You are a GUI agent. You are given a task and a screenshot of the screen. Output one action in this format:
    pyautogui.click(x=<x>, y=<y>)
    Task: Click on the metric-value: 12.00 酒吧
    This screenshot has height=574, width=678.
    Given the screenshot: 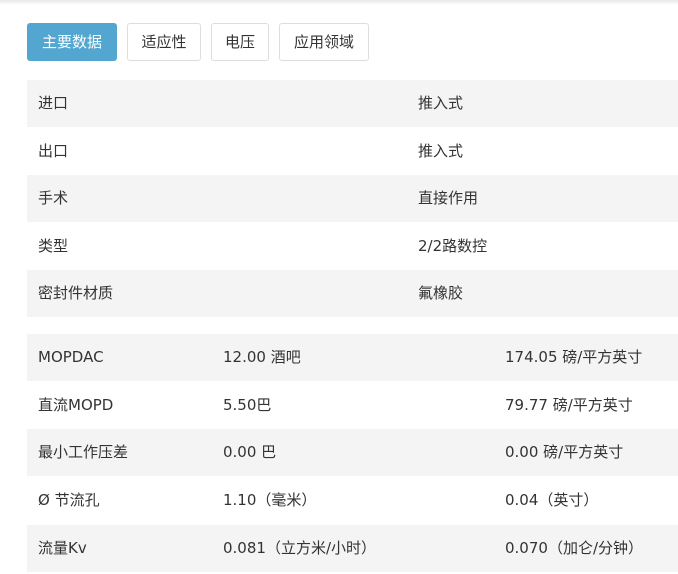 What is the action you would take?
    pyautogui.click(x=262, y=357)
    